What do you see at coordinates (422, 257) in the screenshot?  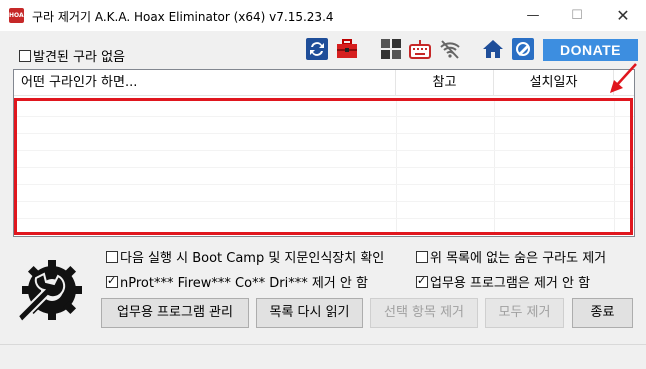 I see `hidden-items-checkbox` at bounding box center [422, 257].